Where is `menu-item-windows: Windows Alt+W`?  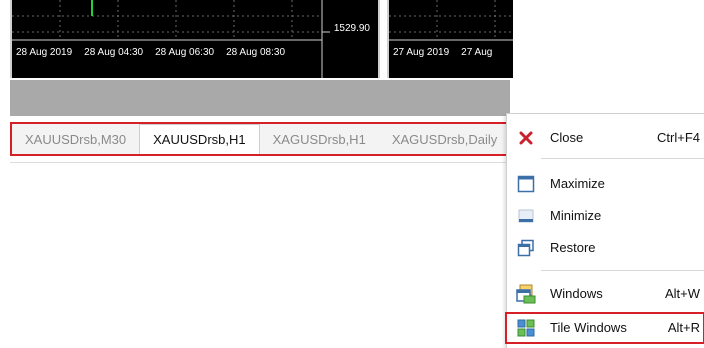
menu-item-windows: Windows Alt+W is located at coordinates (605, 293).